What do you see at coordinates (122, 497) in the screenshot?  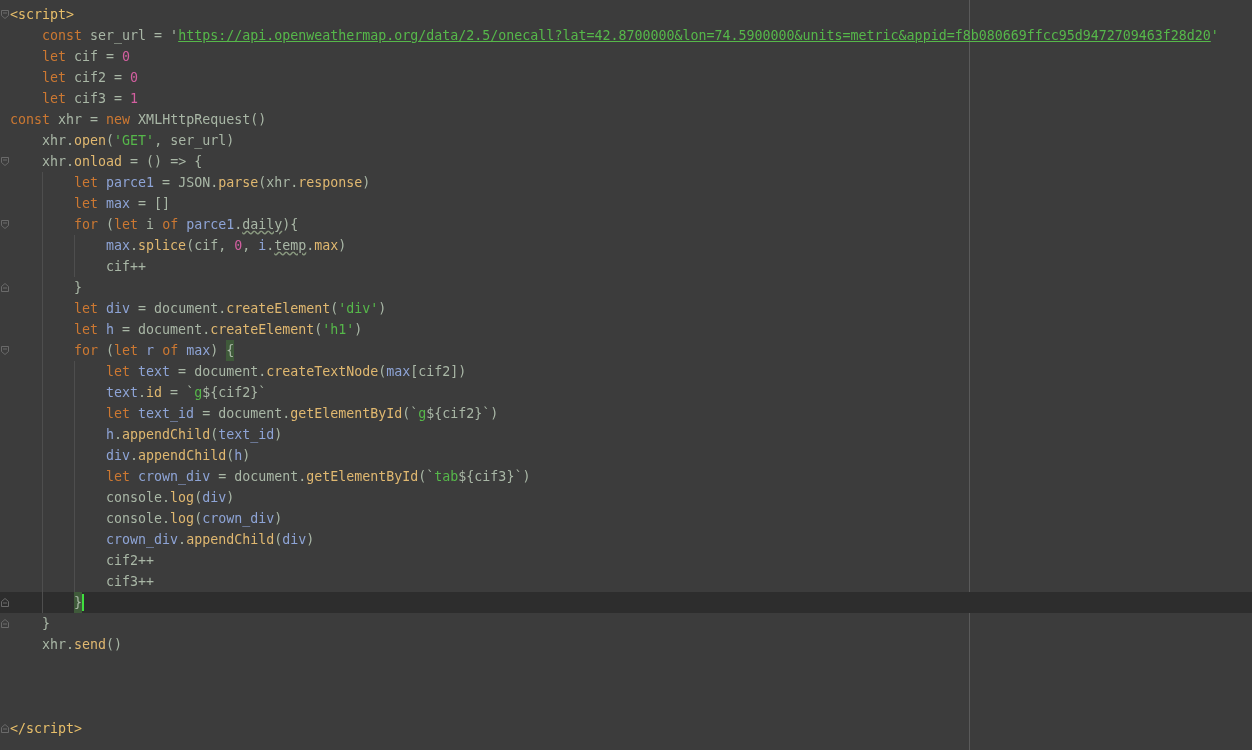 I see `code-line: console.log(div)` at bounding box center [122, 497].